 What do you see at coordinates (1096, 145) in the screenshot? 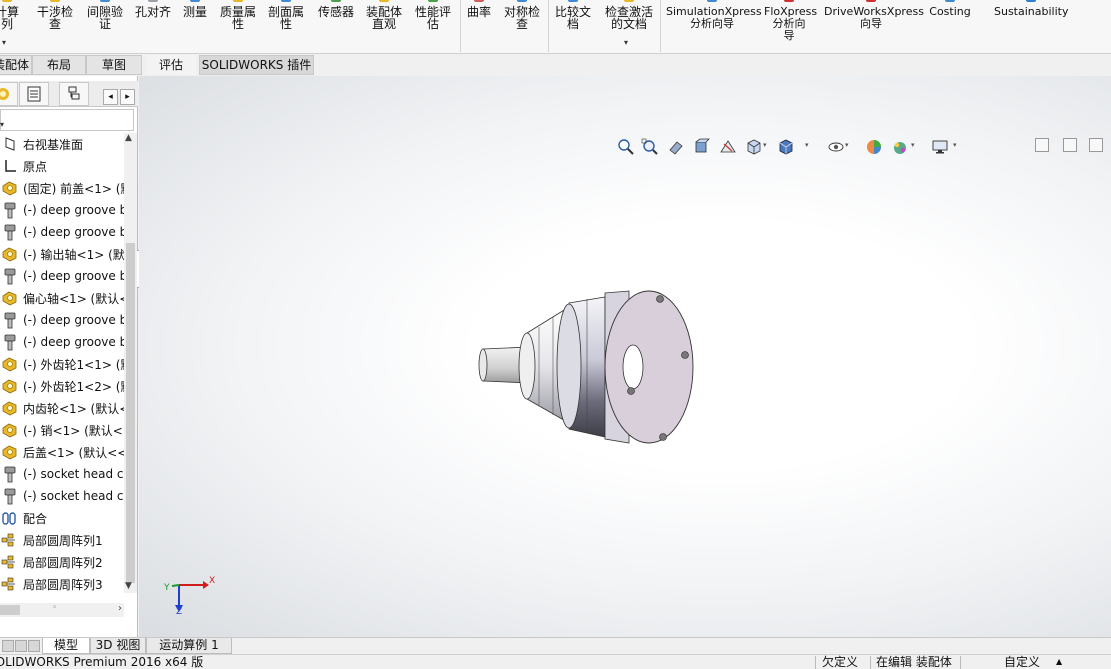
I see `window-maximize-button` at bounding box center [1096, 145].